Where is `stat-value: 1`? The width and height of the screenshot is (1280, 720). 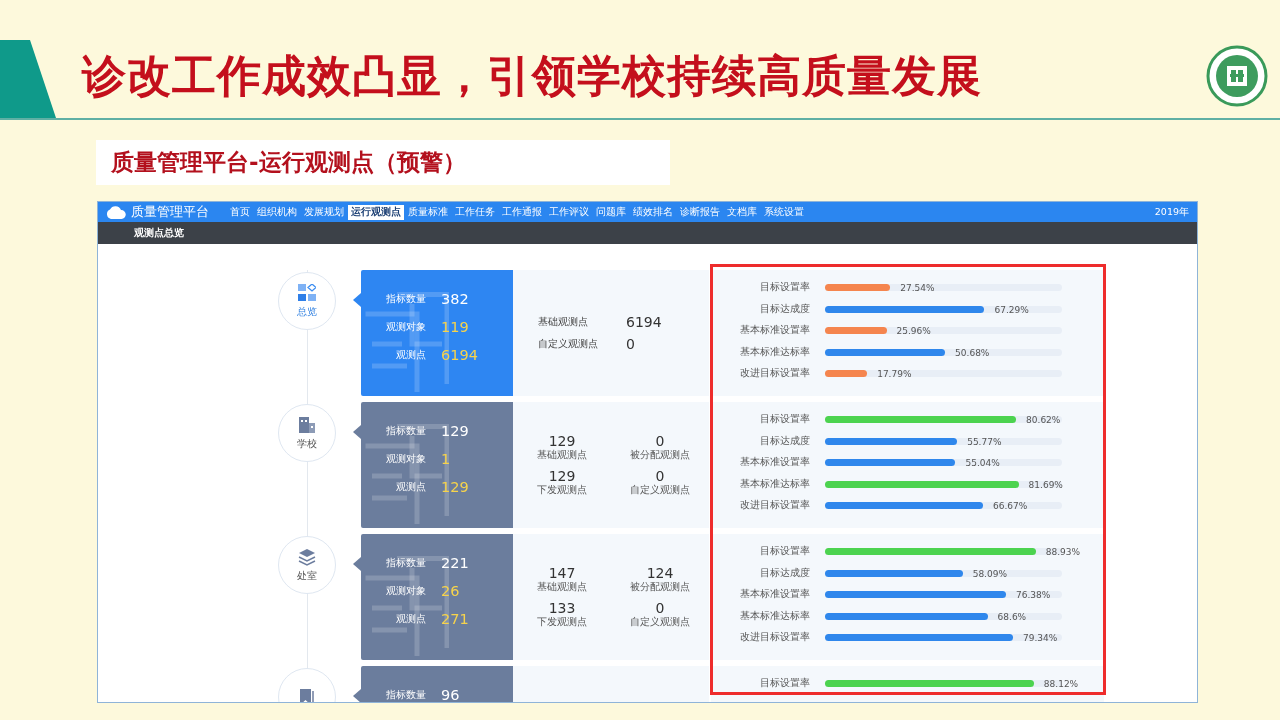
stat-value: 1 is located at coordinates (446, 459).